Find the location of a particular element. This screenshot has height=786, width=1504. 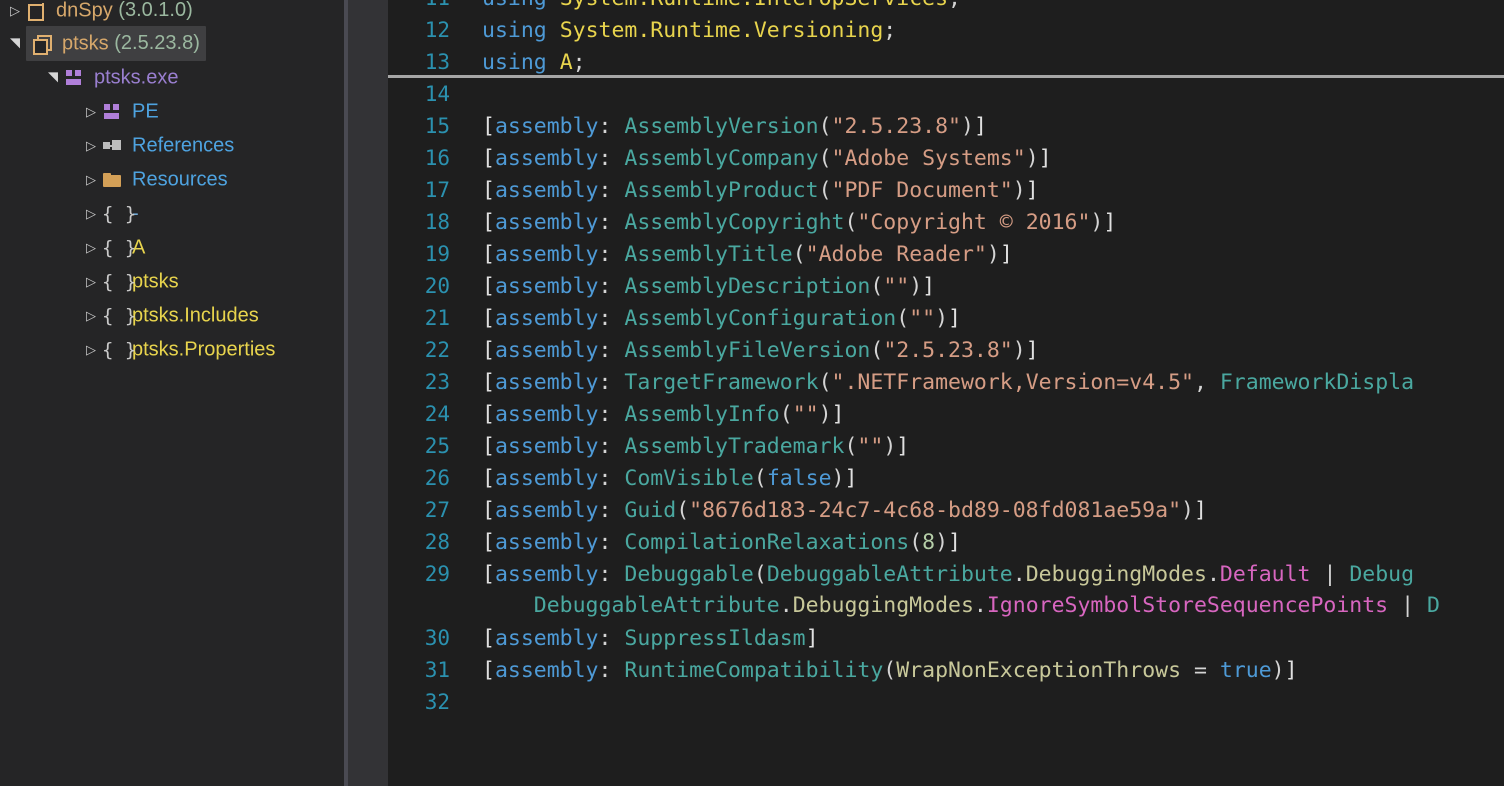

code-line-text: using A; is located at coordinates (534, 62).